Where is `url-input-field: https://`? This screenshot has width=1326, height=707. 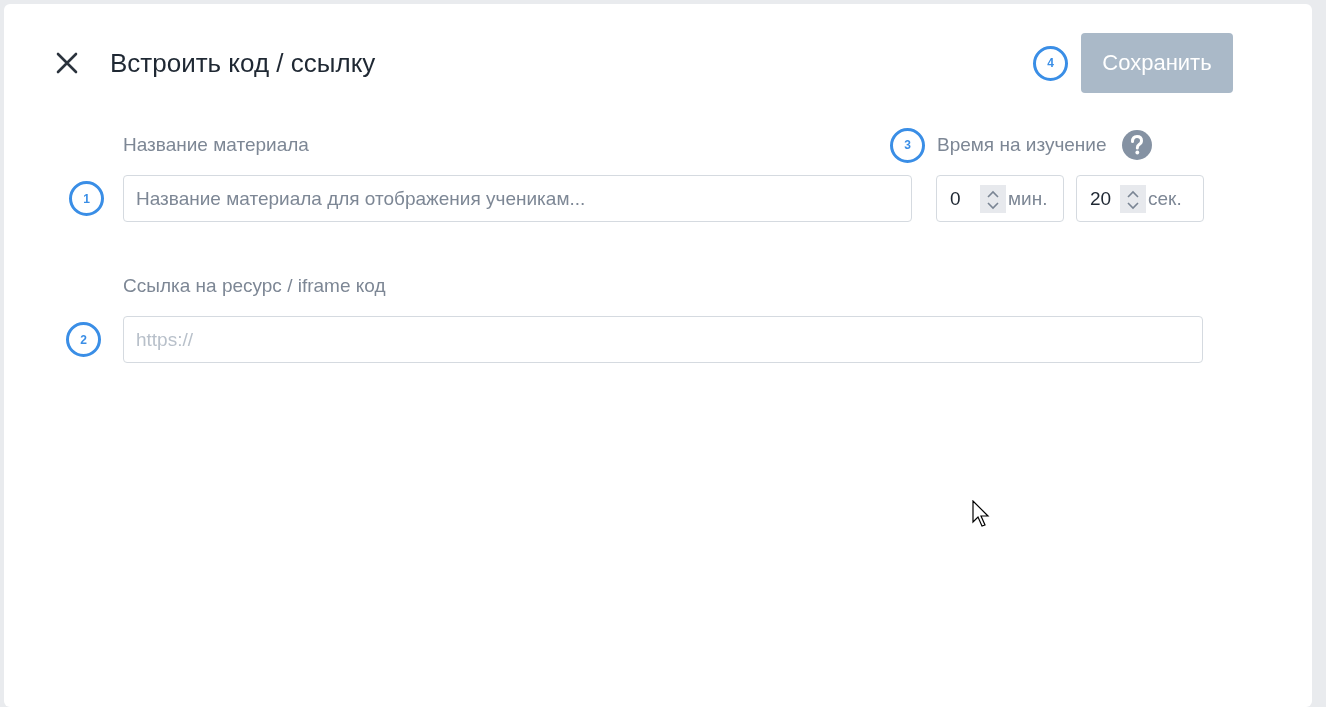 url-input-field: https:// is located at coordinates (663, 339).